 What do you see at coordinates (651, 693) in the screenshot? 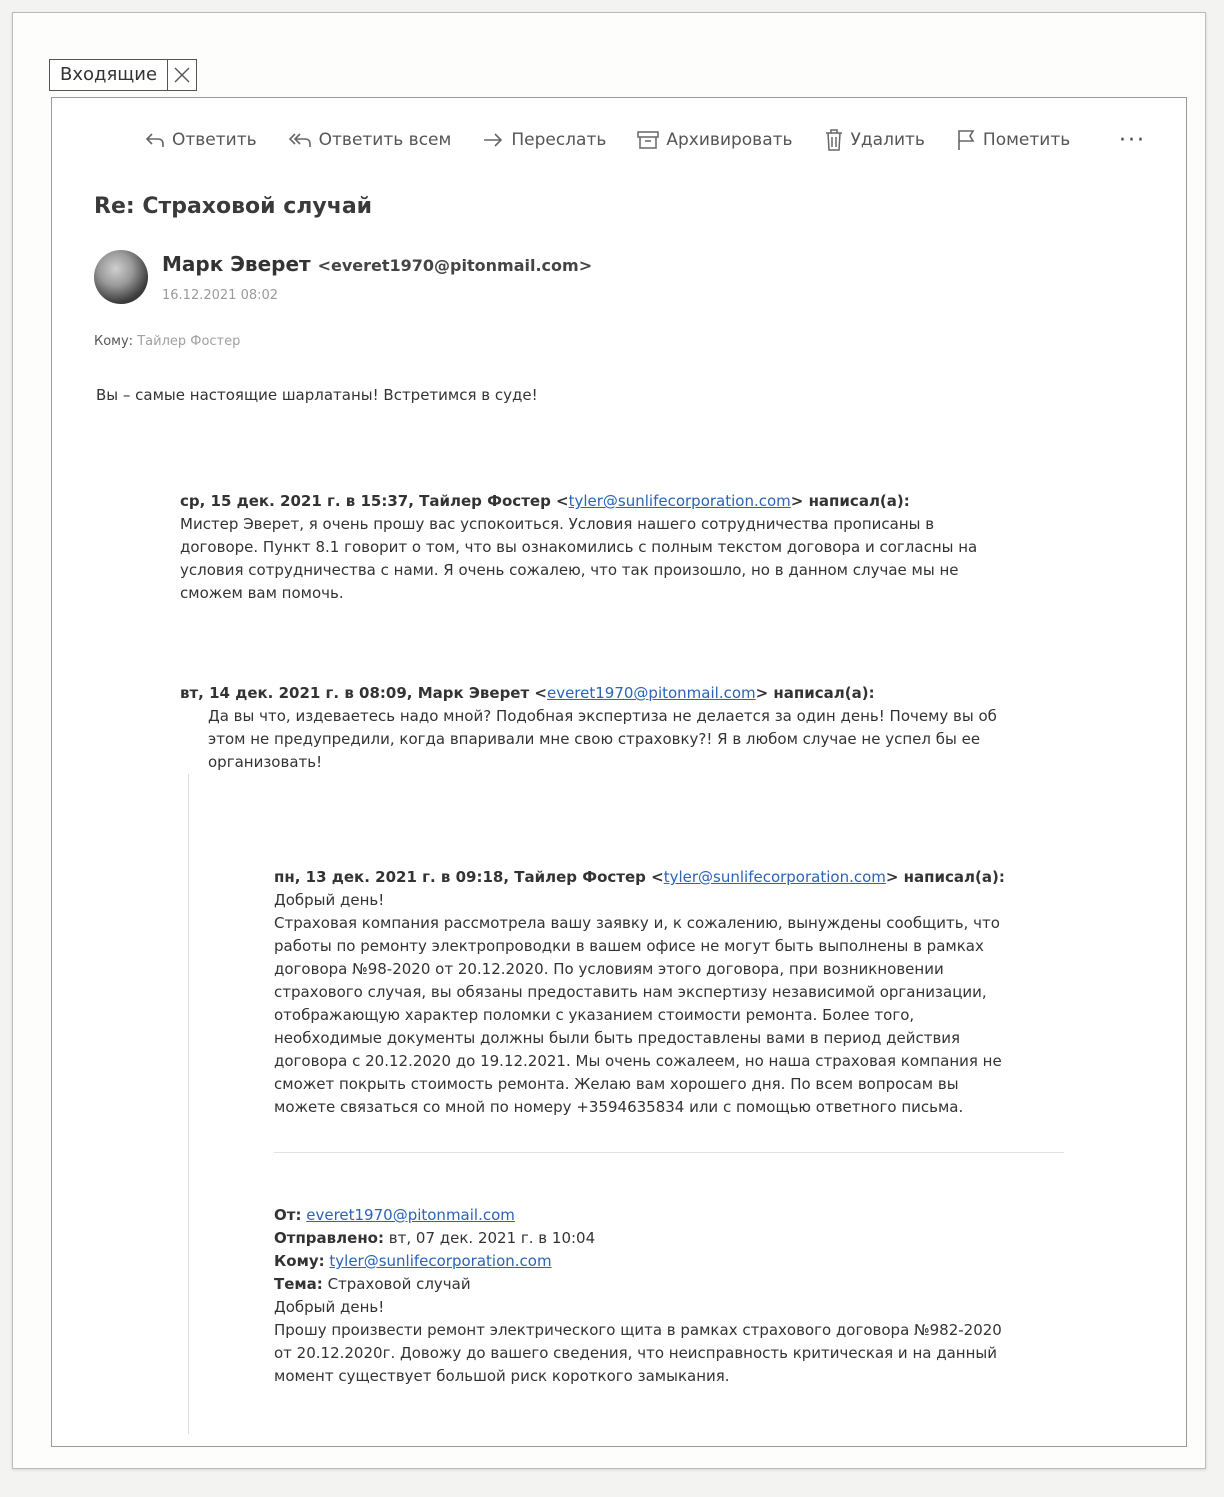
I see `email-link: everet1970@pitonmail.com` at bounding box center [651, 693].